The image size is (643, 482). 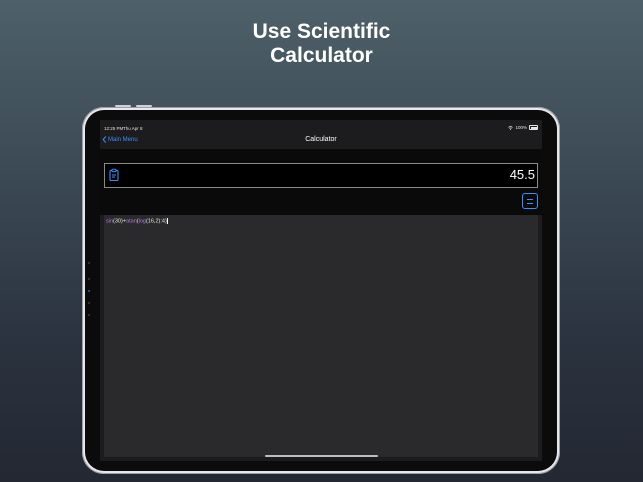 What do you see at coordinates (110, 221) in the screenshot?
I see `expression-token: sin` at bounding box center [110, 221].